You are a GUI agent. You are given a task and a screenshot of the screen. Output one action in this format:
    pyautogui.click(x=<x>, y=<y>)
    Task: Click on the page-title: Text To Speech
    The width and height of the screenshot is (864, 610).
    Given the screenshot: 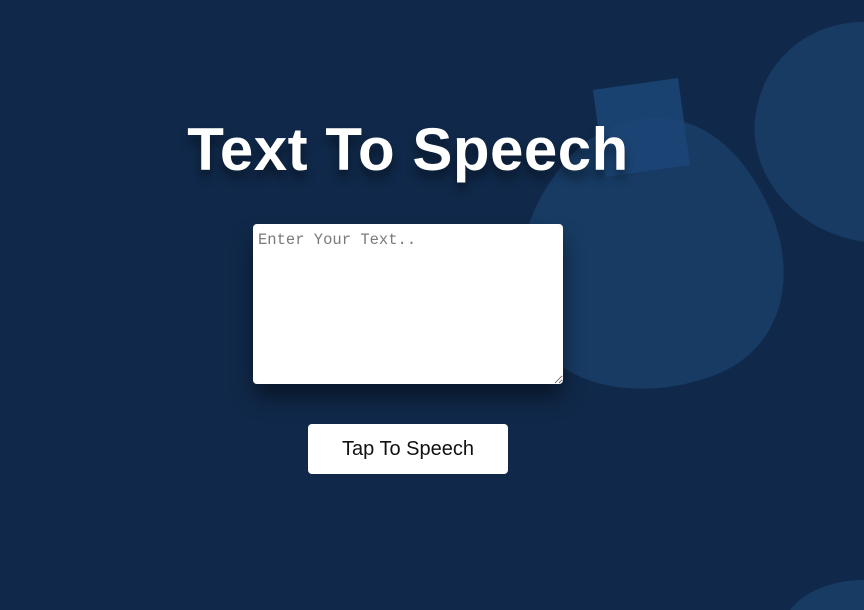 What is the action you would take?
    pyautogui.click(x=408, y=149)
    